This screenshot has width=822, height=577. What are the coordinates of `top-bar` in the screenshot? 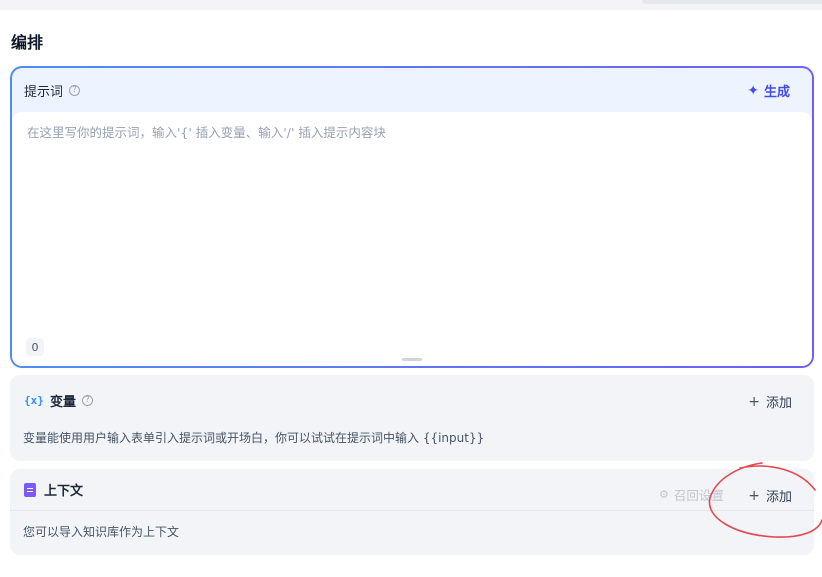 It's located at (411, 5).